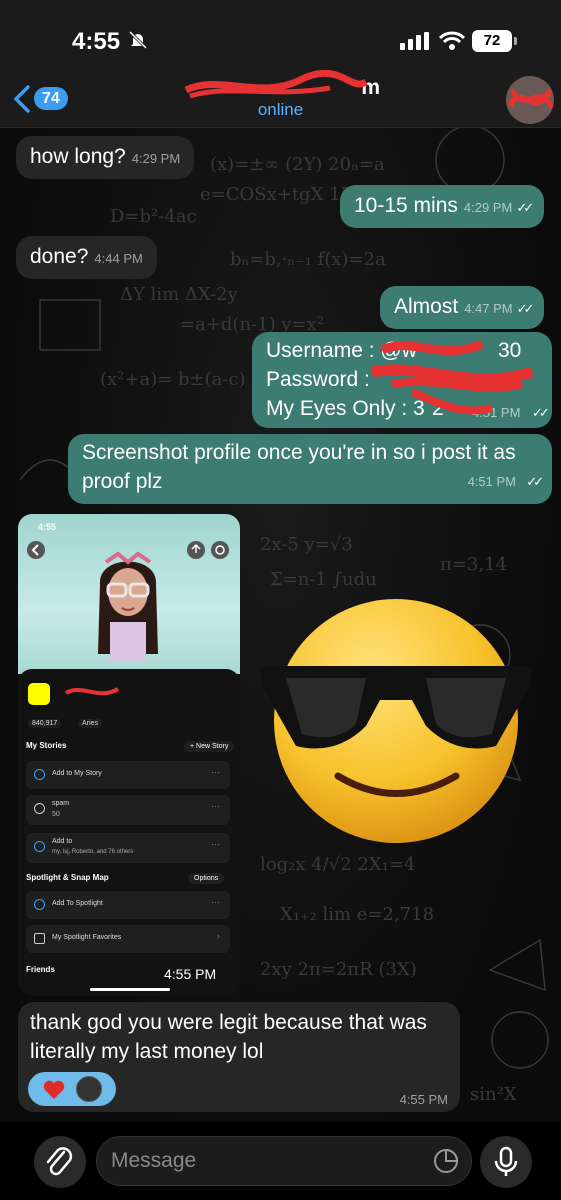 The height and width of the screenshot is (1200, 561). Describe the element at coordinates (39, 808) in the screenshot. I see `story-thumbnail-icon` at that location.